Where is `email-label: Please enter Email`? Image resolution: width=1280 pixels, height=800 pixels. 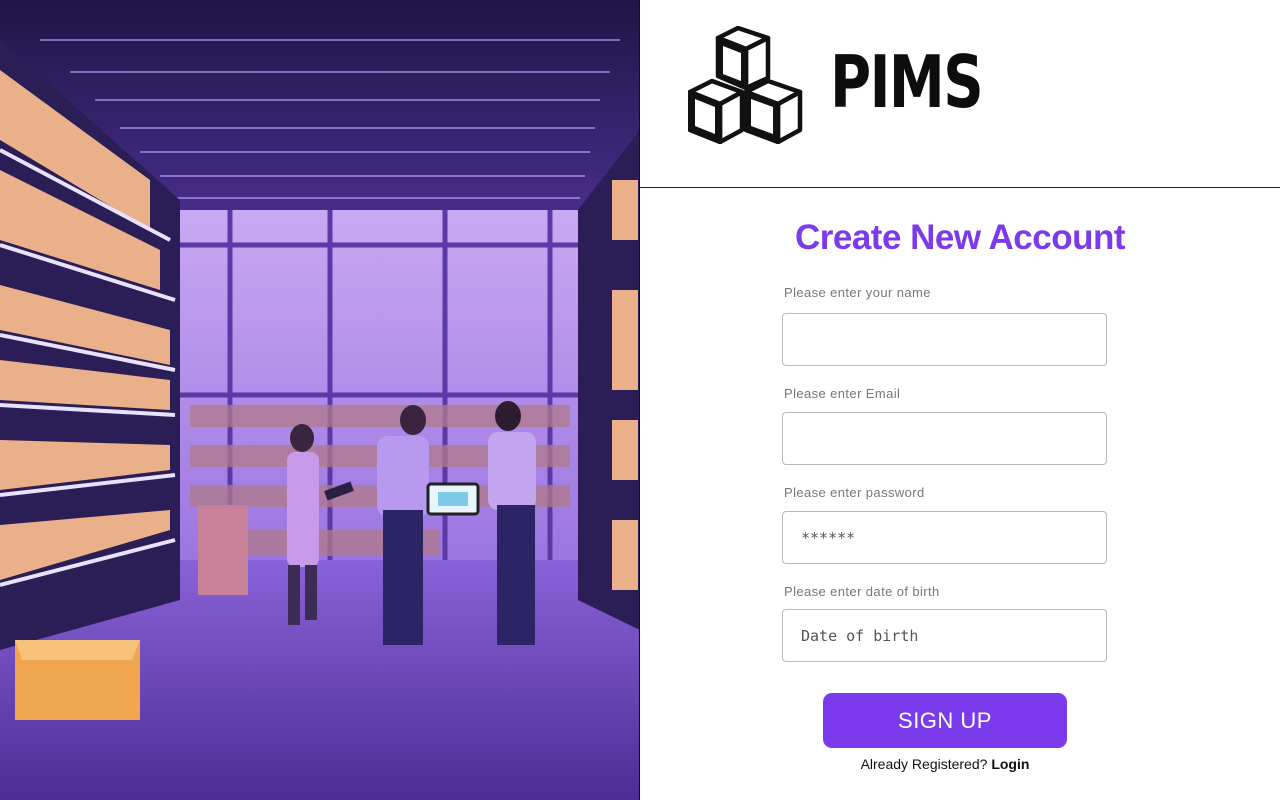
email-label: Please enter Email is located at coordinates (842, 393).